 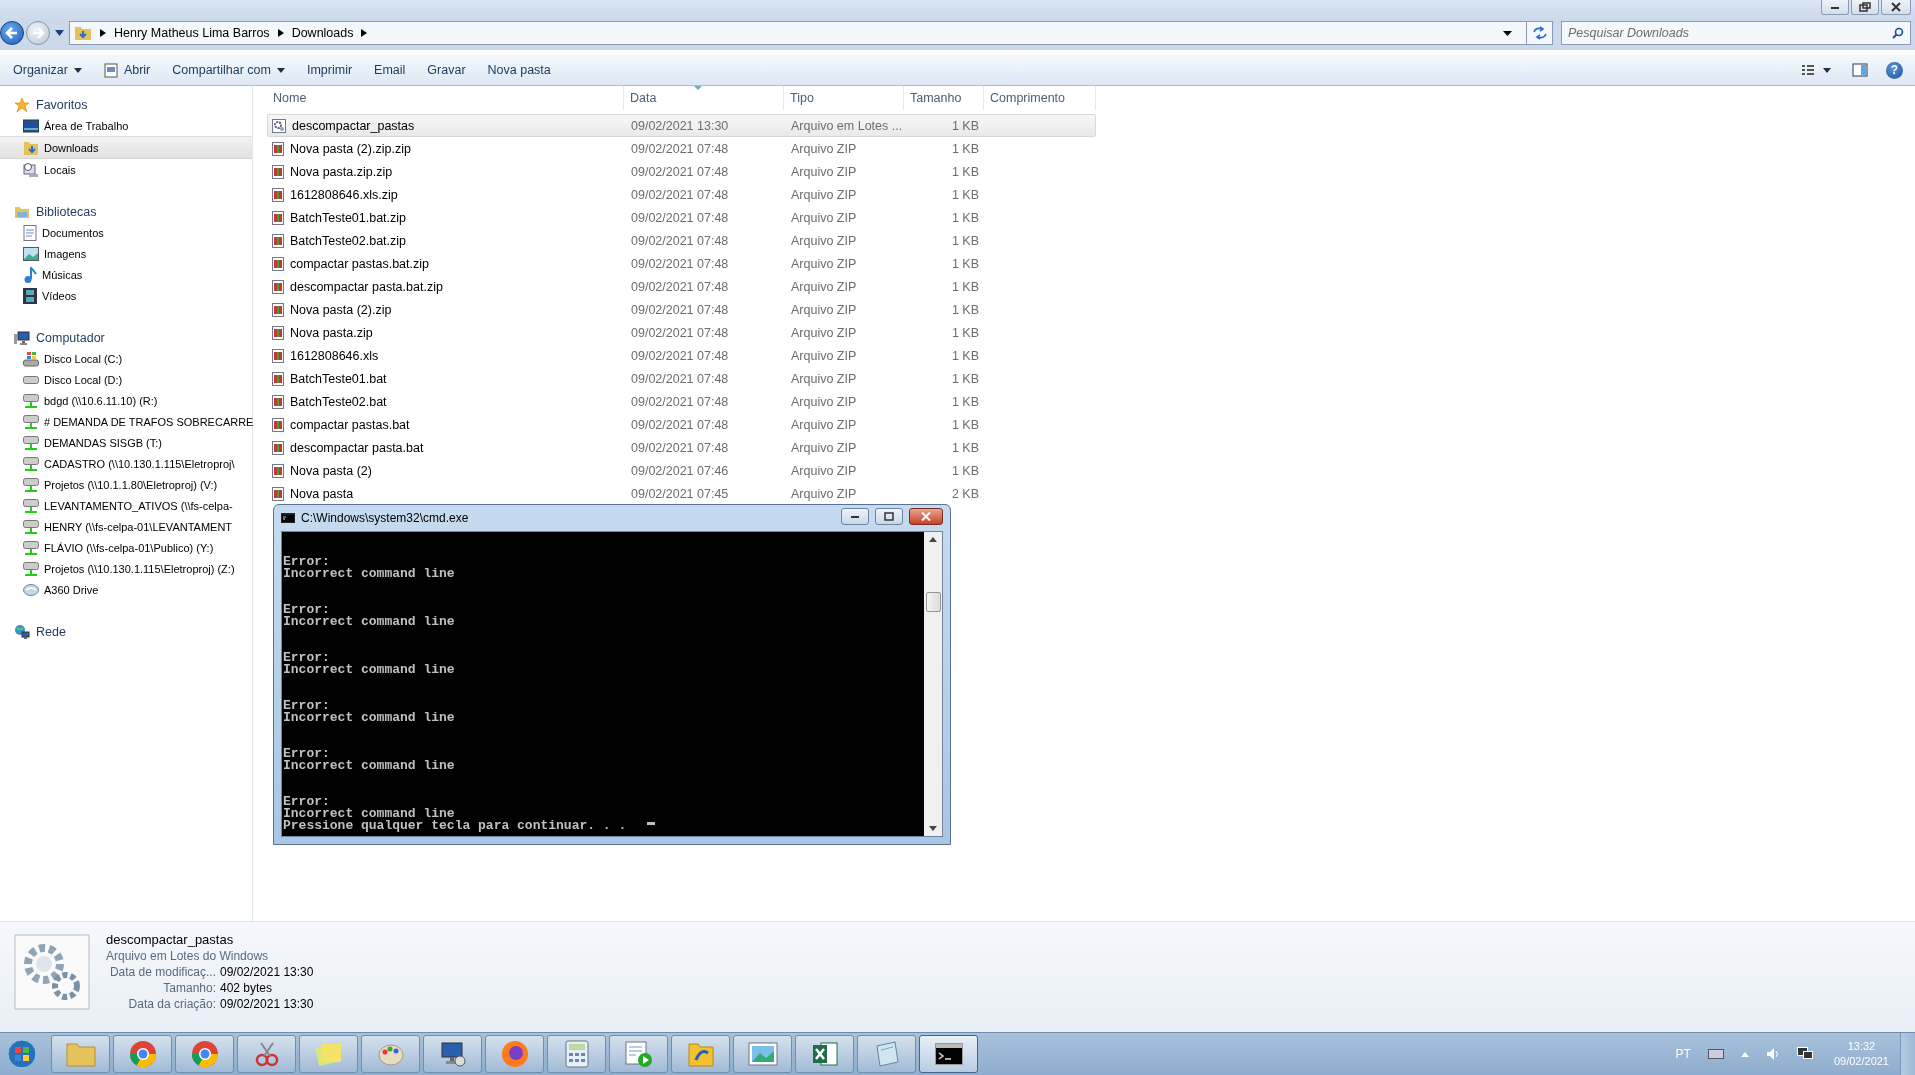 What do you see at coordinates (126, 147) in the screenshot?
I see `sidebar-item: Downloads` at bounding box center [126, 147].